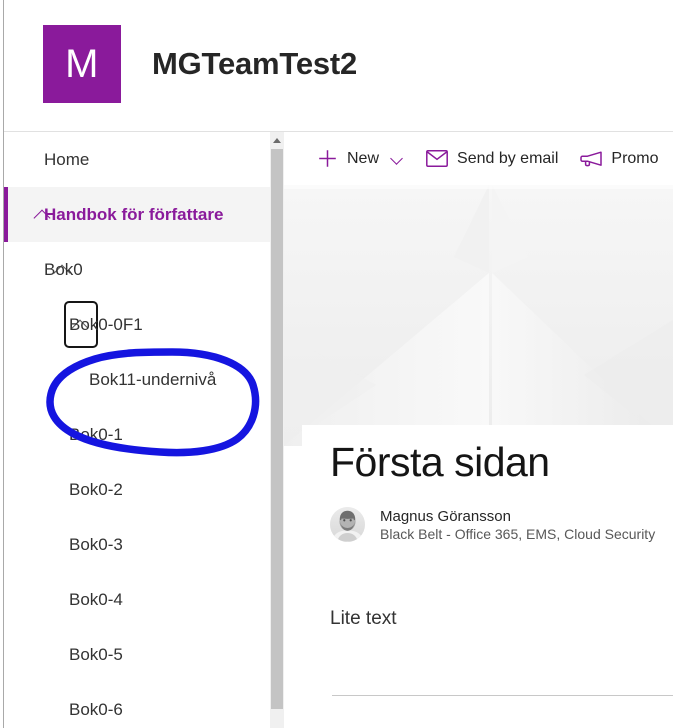 This screenshot has width=673, height=728. What do you see at coordinates (63, 269) in the screenshot?
I see `nav-item-label: Bok0` at bounding box center [63, 269].